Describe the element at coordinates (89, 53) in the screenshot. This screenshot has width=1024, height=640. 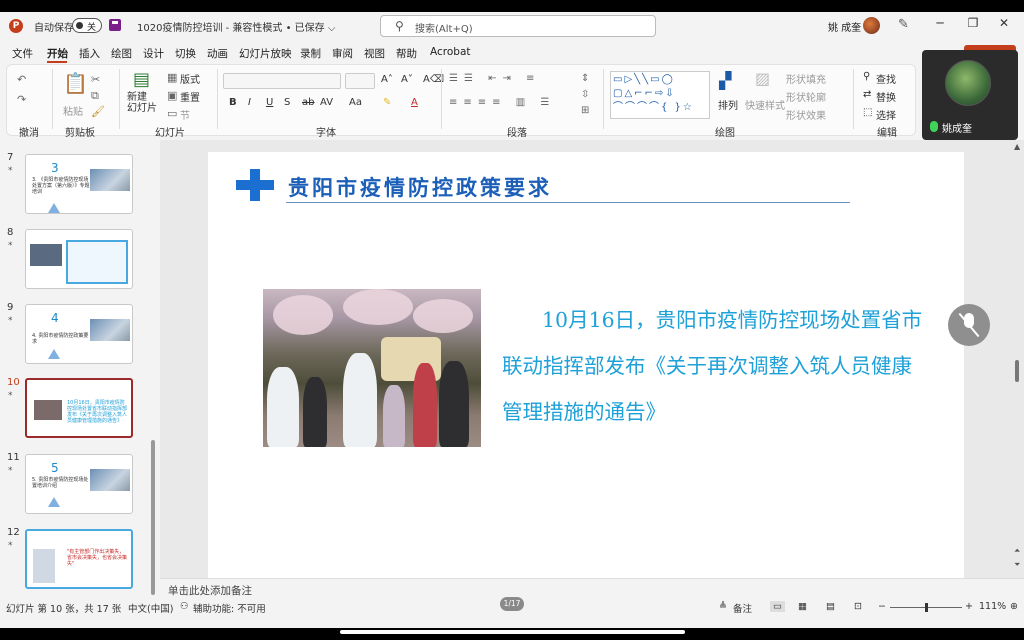
I see `tab-insert: 插入` at that location.